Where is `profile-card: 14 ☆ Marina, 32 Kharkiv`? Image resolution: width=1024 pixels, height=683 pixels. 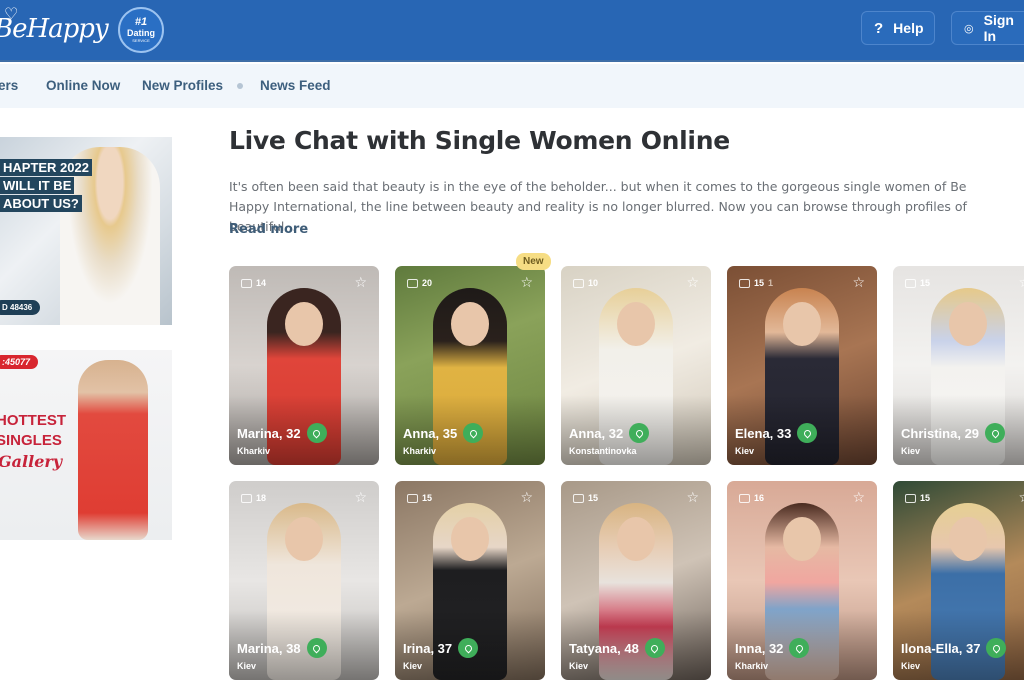
profile-card: 14 ☆ Marina, 32 Kharkiv is located at coordinates (304, 365).